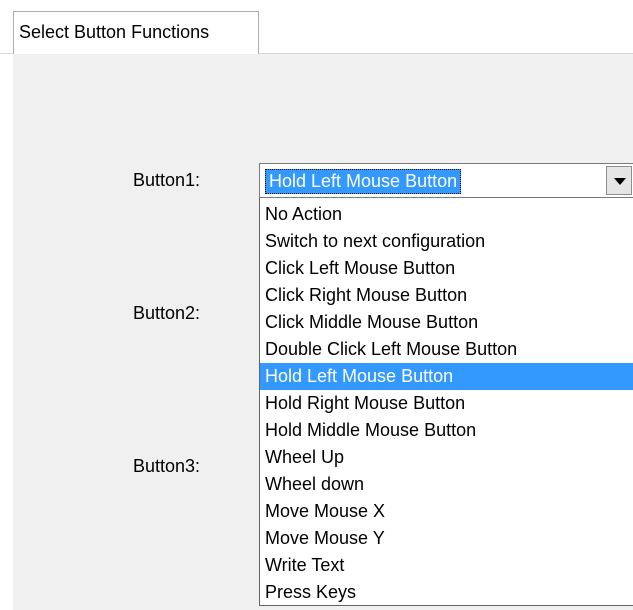 This screenshot has height=610, width=633. Describe the element at coordinates (167, 466) in the screenshot. I see `button3-label: Button3:` at that location.